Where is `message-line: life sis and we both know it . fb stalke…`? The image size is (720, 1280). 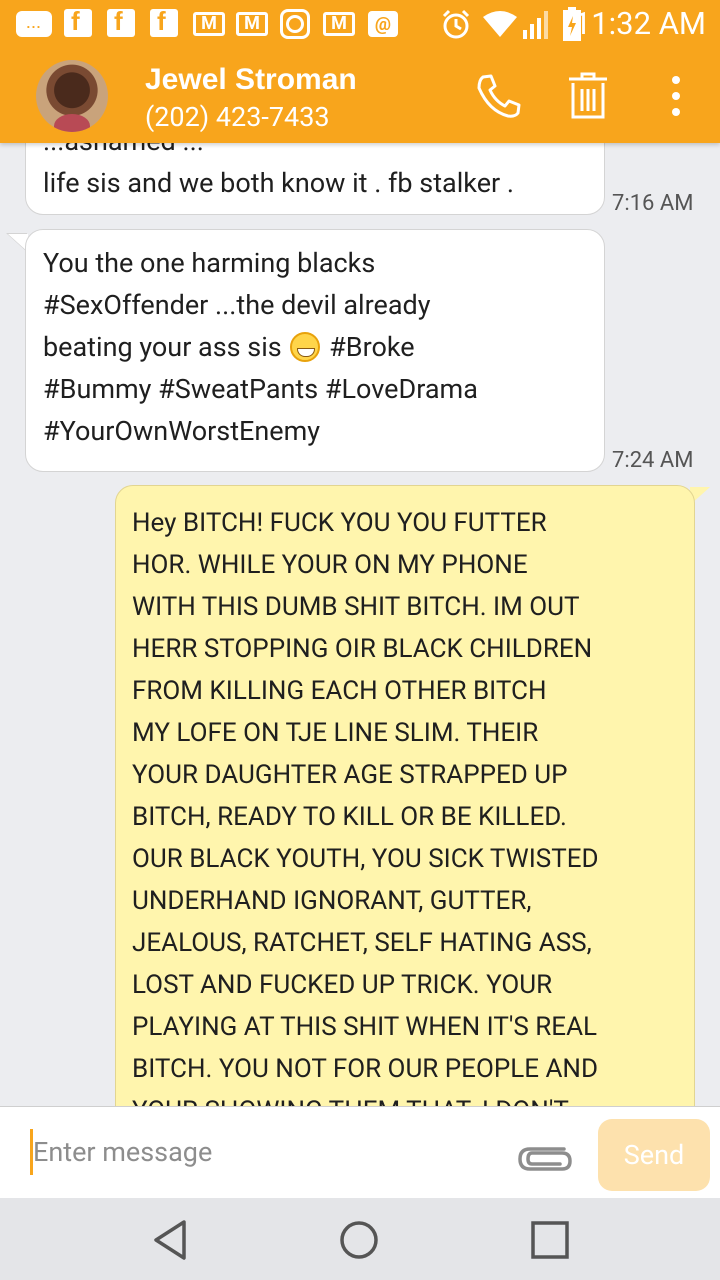
message-line: life sis and we both know it . fb stalke… is located at coordinates (278, 183).